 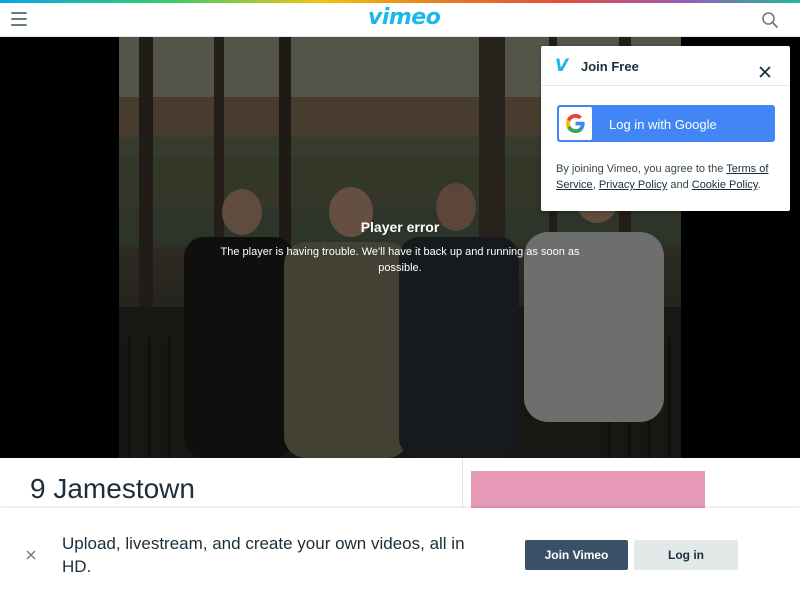 What do you see at coordinates (575, 123) in the screenshot?
I see `google-icon` at bounding box center [575, 123].